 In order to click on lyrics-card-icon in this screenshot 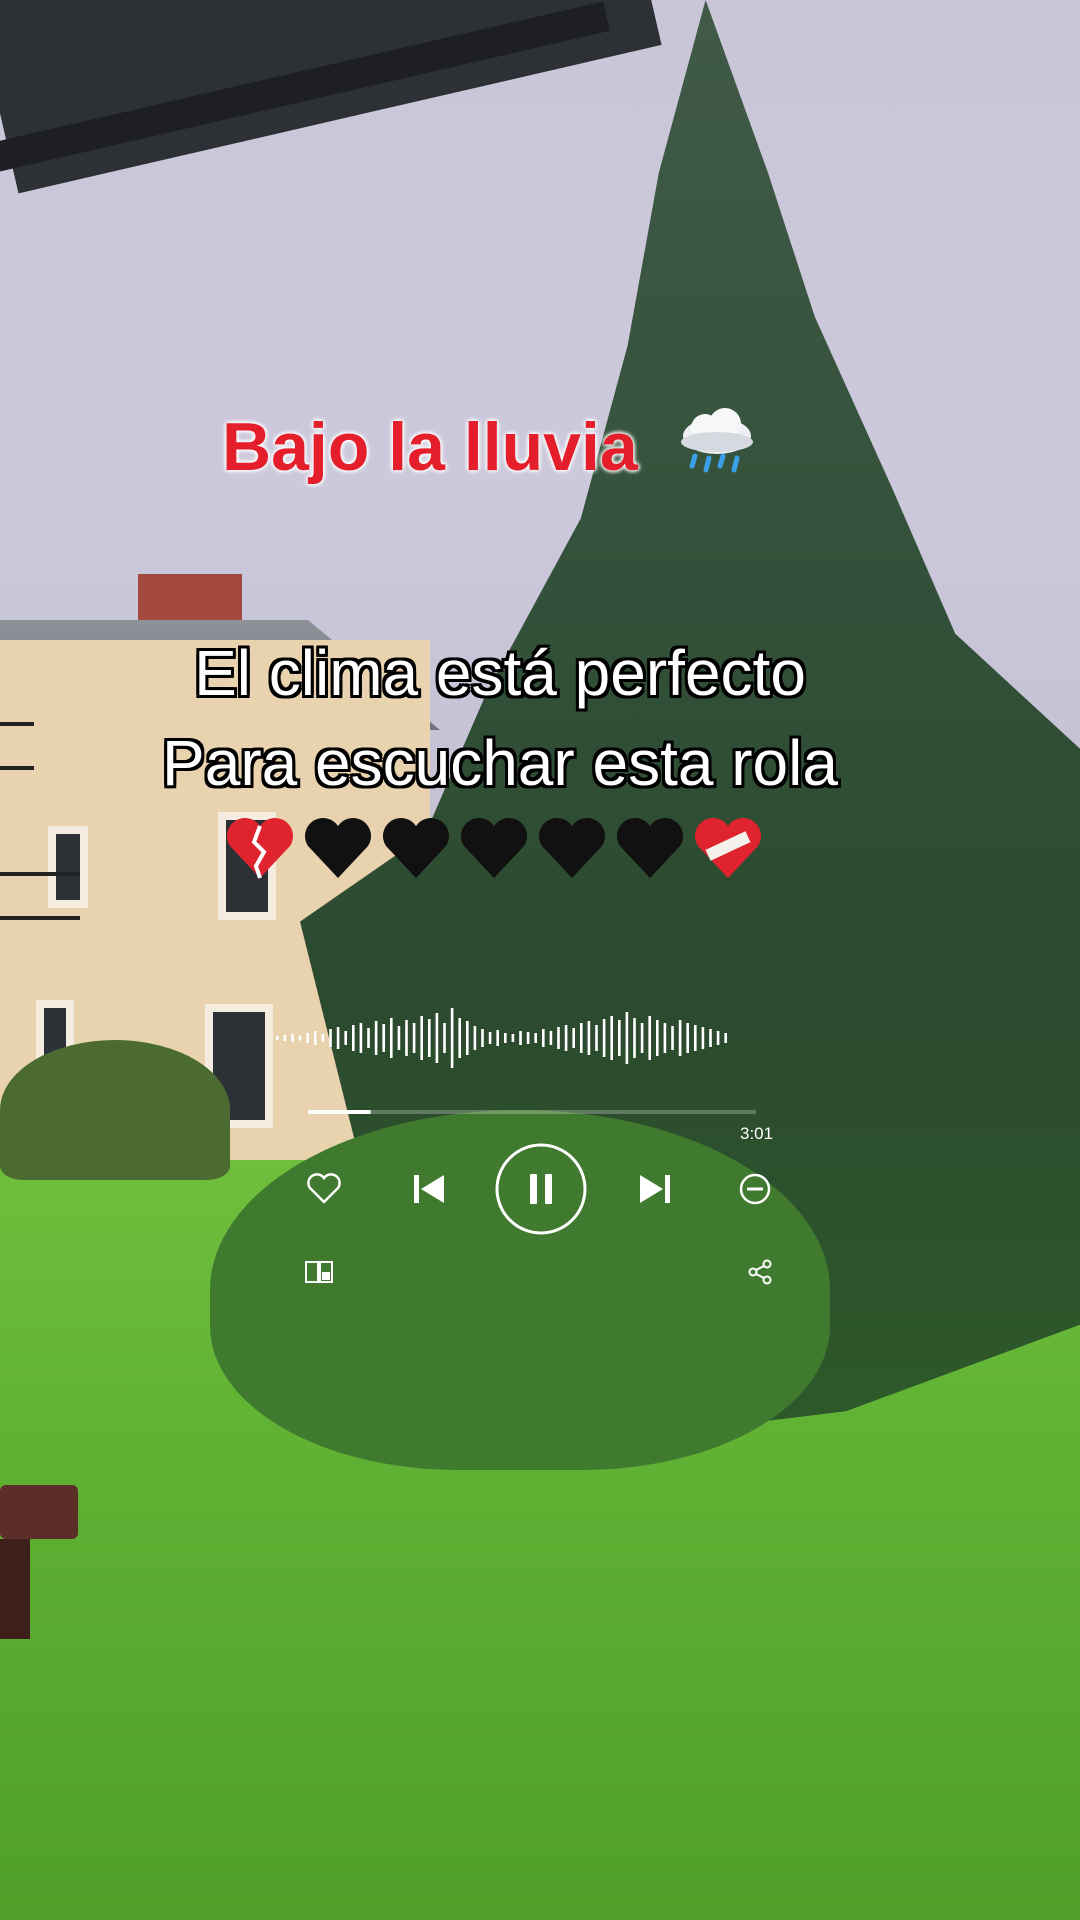, I will do `click(319, 1272)`.